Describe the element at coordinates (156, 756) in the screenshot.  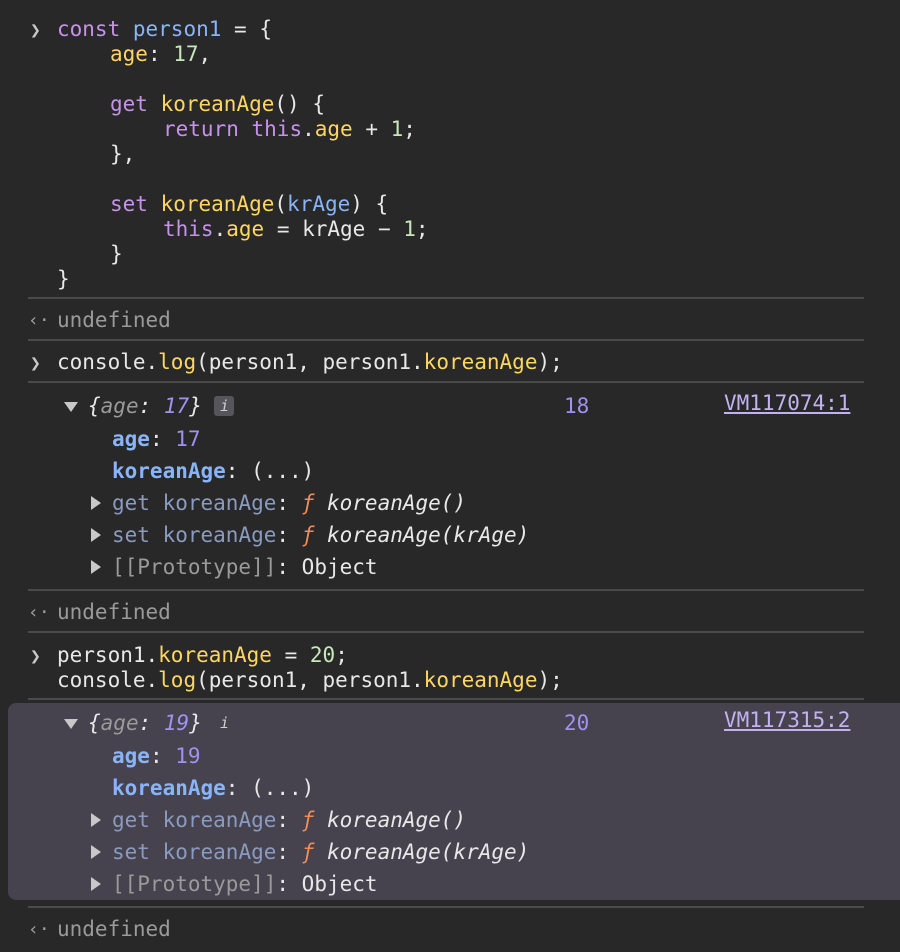
I see `object-property: age: 19` at that location.